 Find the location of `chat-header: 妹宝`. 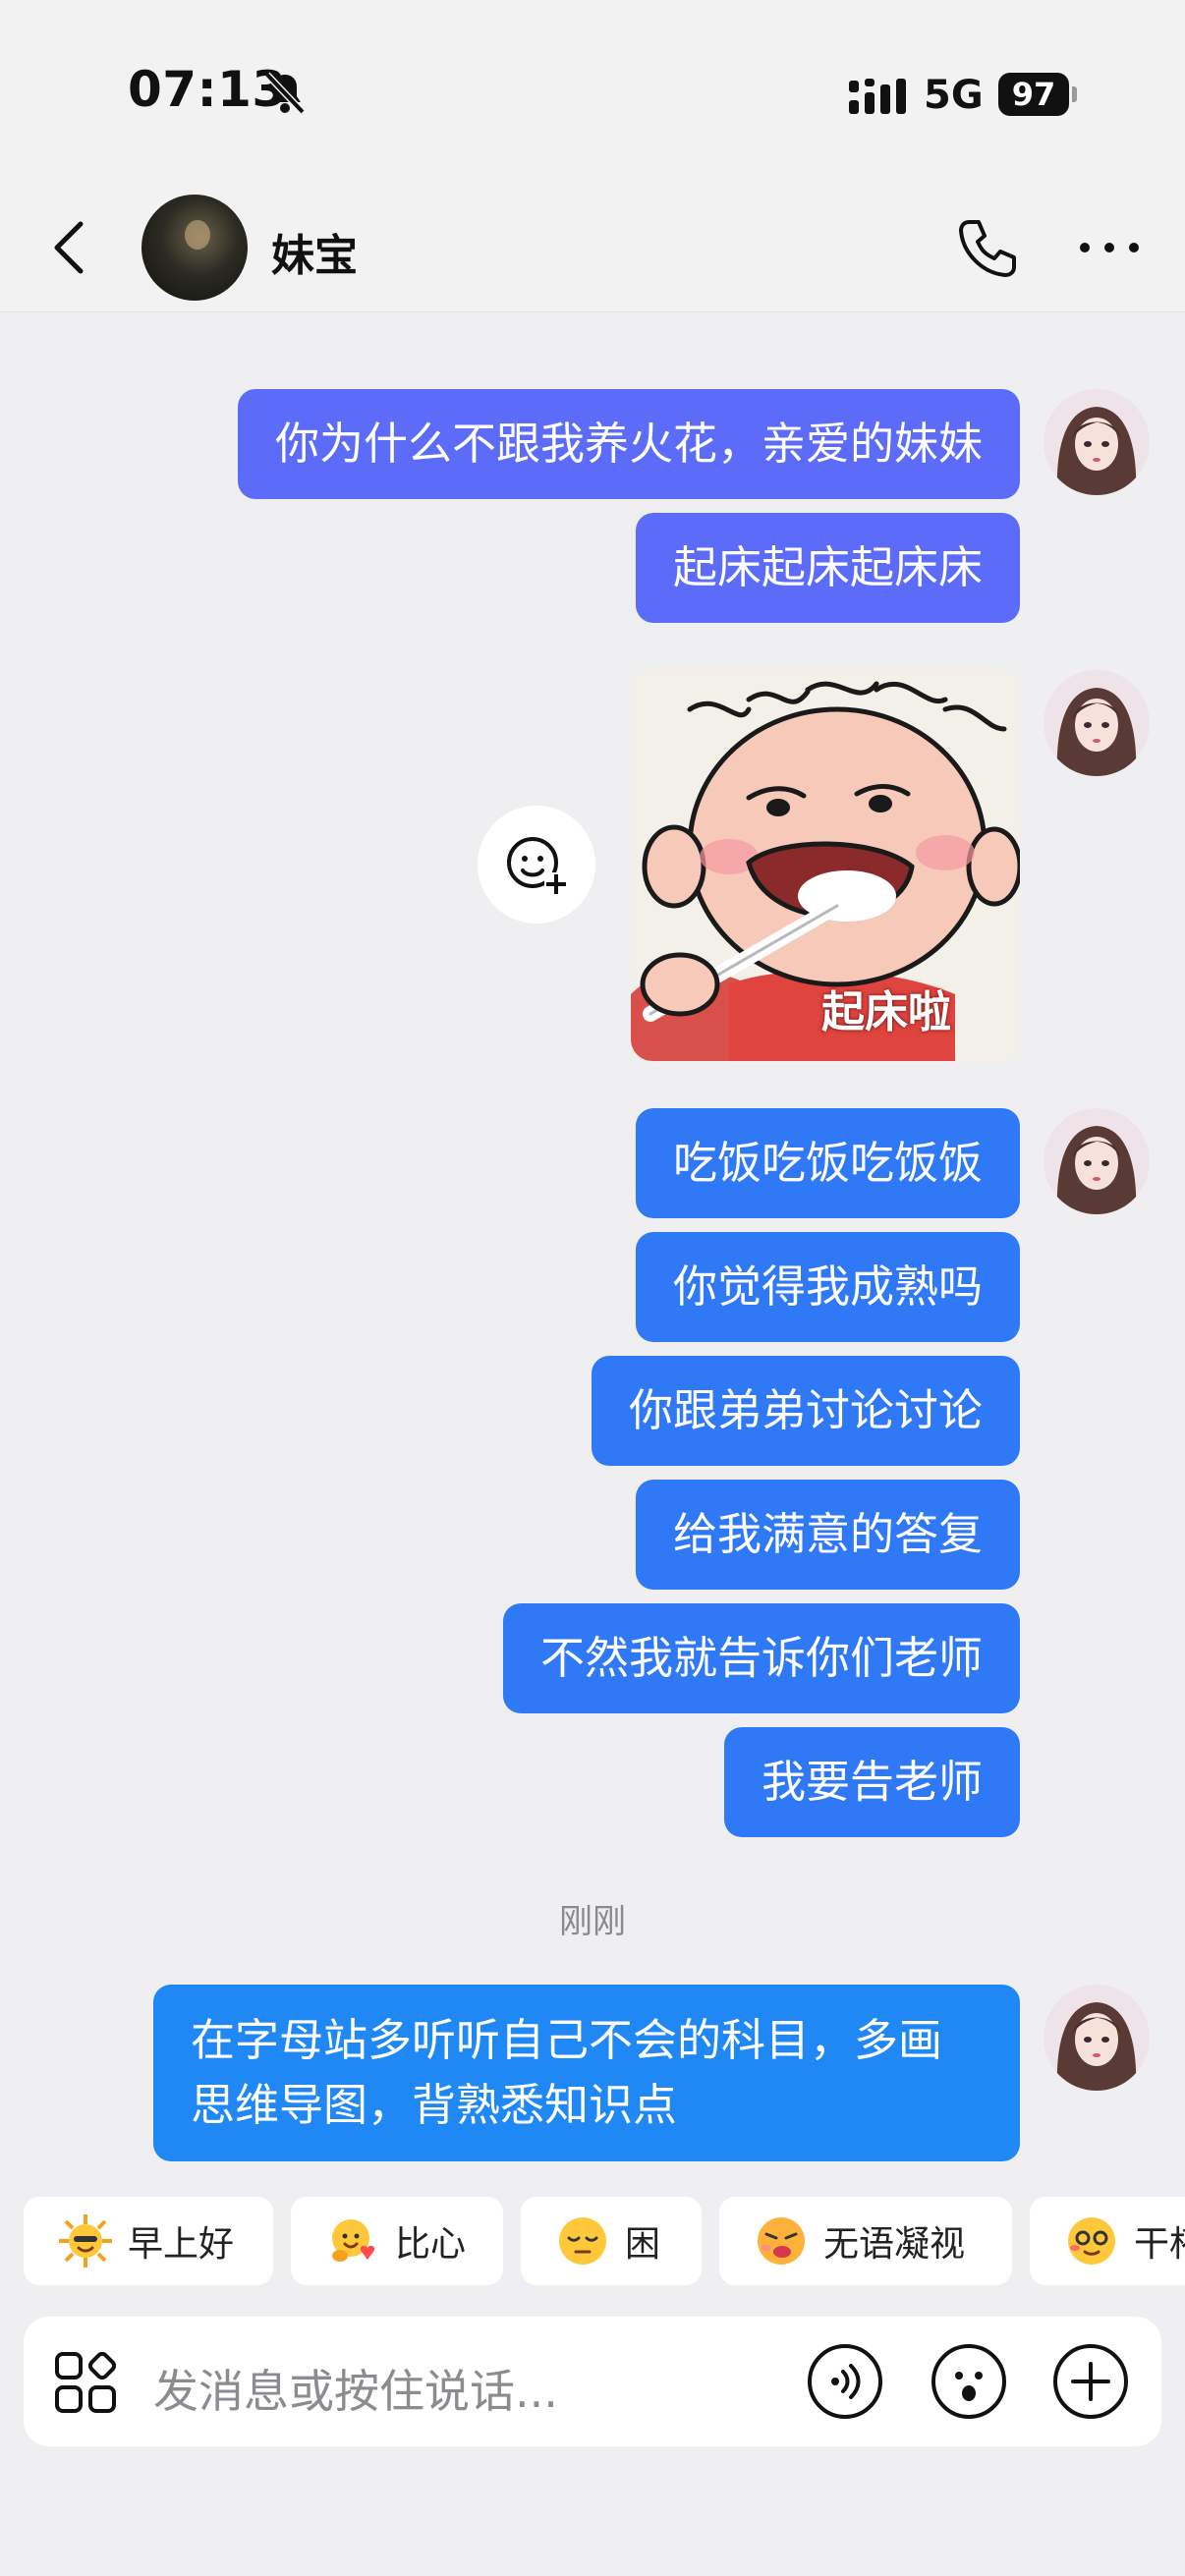

chat-header: 妹宝 is located at coordinates (592, 249).